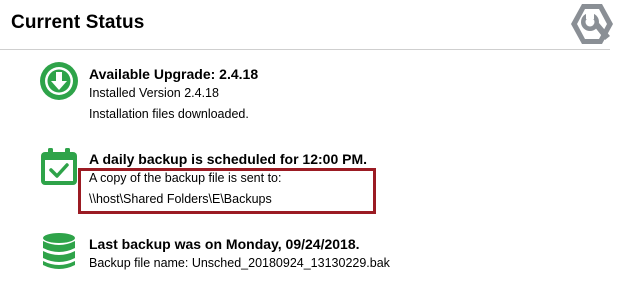  Describe the element at coordinates (227, 191) in the screenshot. I see `destination-highlight-box` at that location.